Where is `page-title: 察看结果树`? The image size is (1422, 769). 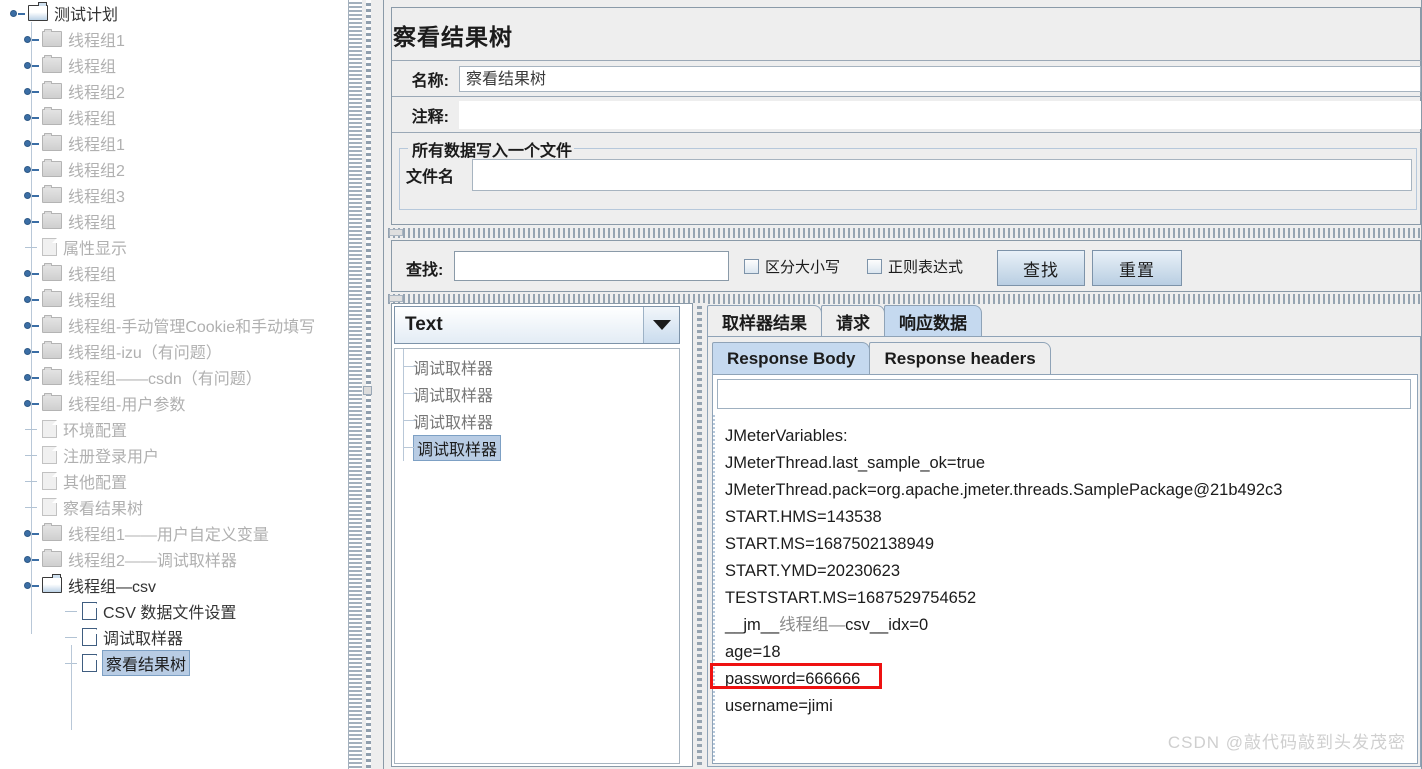 page-title: 察看结果树 is located at coordinates (453, 37).